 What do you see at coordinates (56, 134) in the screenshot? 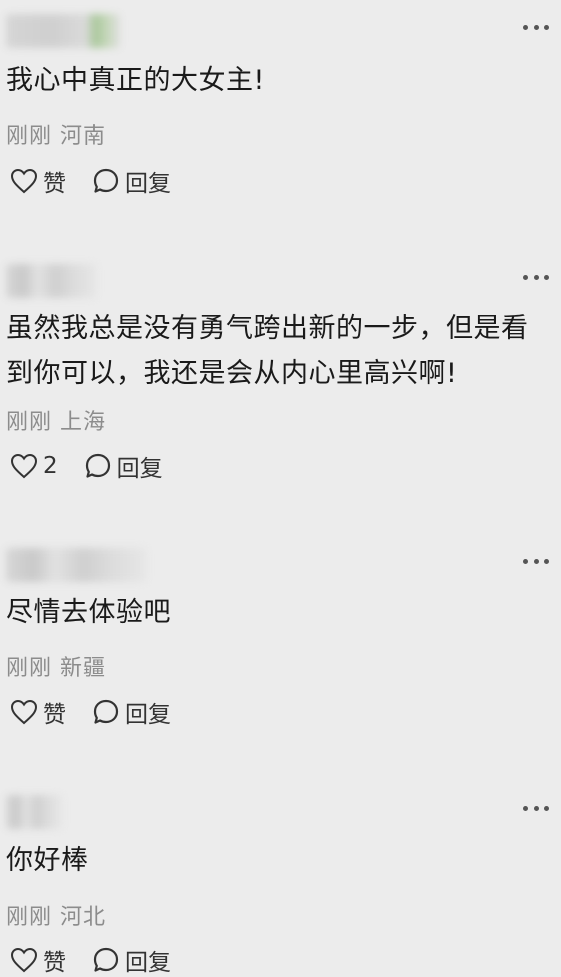
I see `comment-meta: 刚刚 河南` at bounding box center [56, 134].